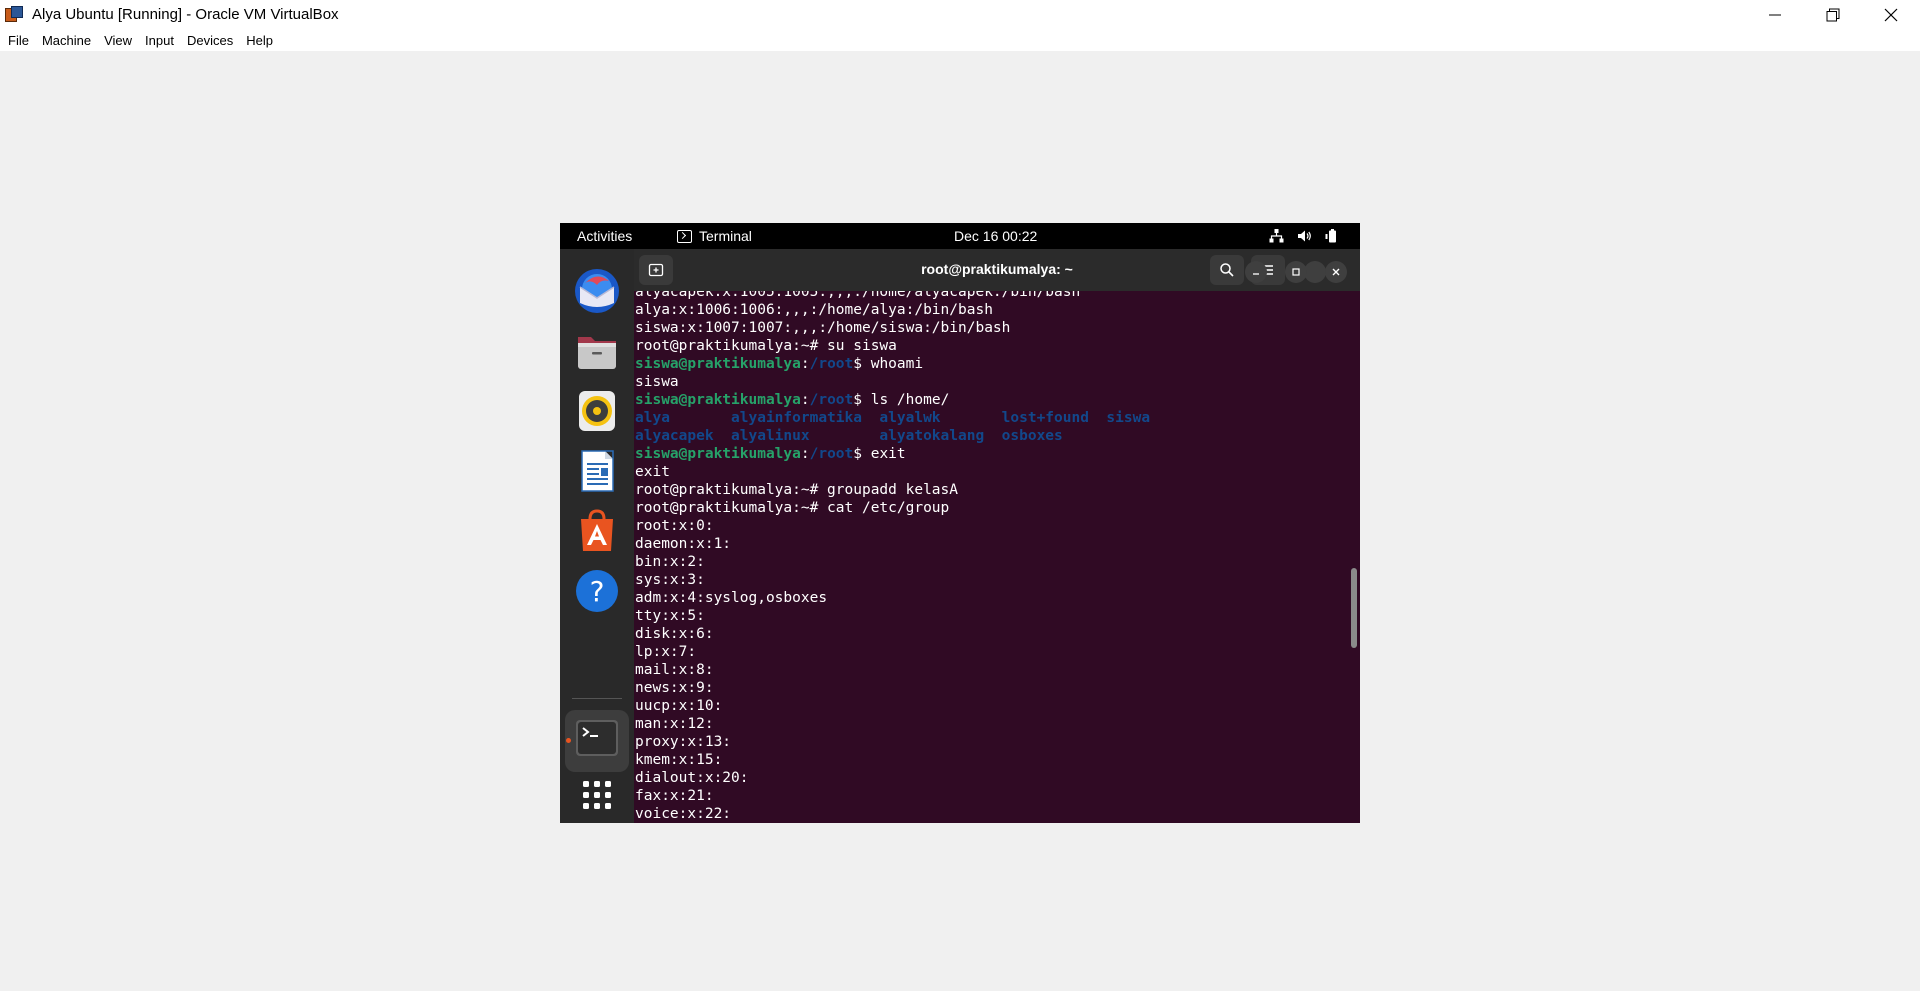 The width and height of the screenshot is (1920, 991). What do you see at coordinates (160, 40) in the screenshot?
I see `menu-input: Input` at bounding box center [160, 40].